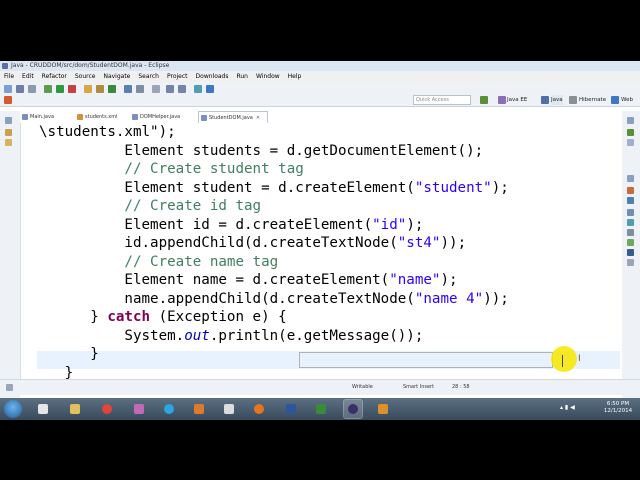 Image resolution: width=640 pixels, height=480 pixels. What do you see at coordinates (171, 169) in the screenshot?
I see `code-line: // Create student tag` at bounding box center [171, 169].